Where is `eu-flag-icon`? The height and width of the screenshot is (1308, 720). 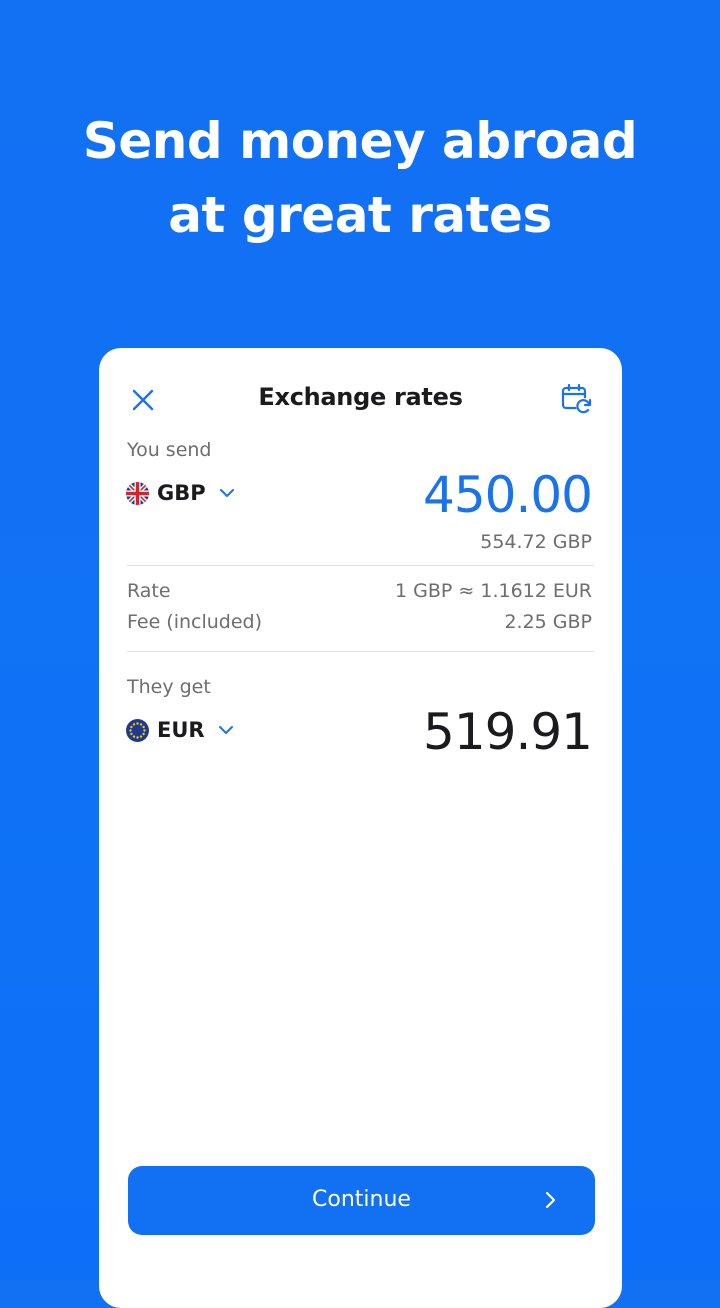 eu-flag-icon is located at coordinates (137, 730).